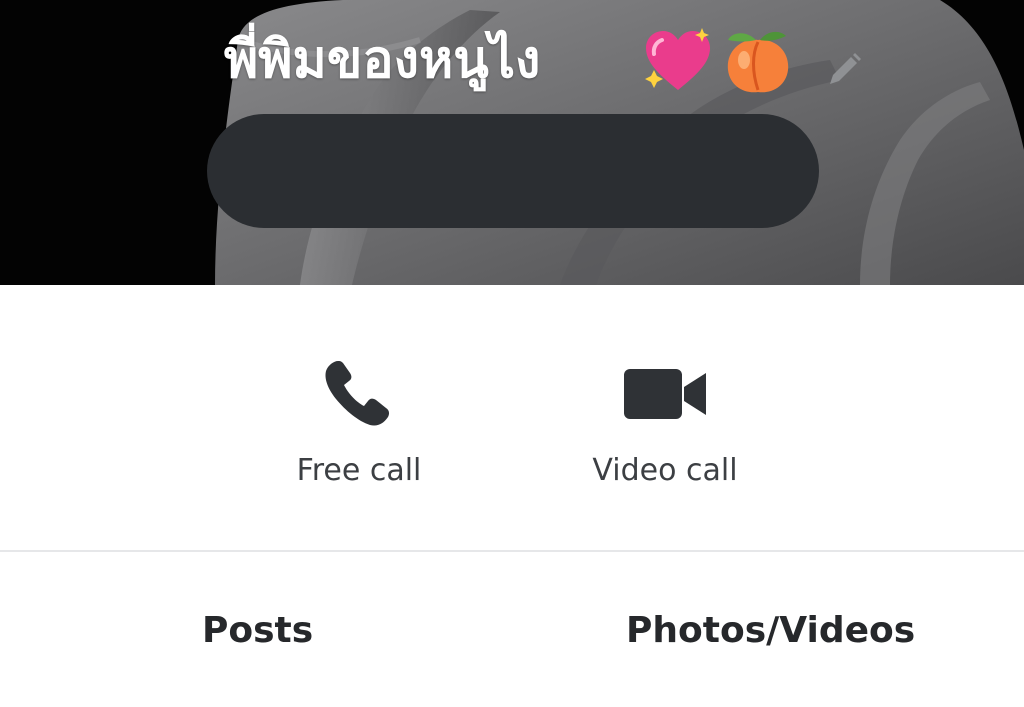  I want to click on tab-posts: Posts, so click(257, 631).